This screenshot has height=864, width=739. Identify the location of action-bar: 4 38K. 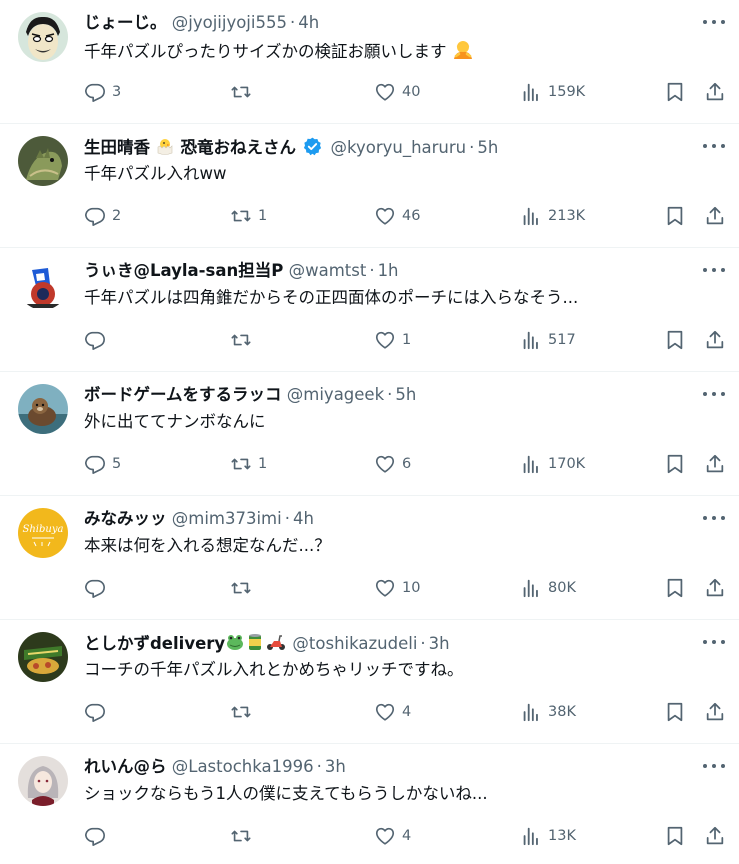
(411, 712).